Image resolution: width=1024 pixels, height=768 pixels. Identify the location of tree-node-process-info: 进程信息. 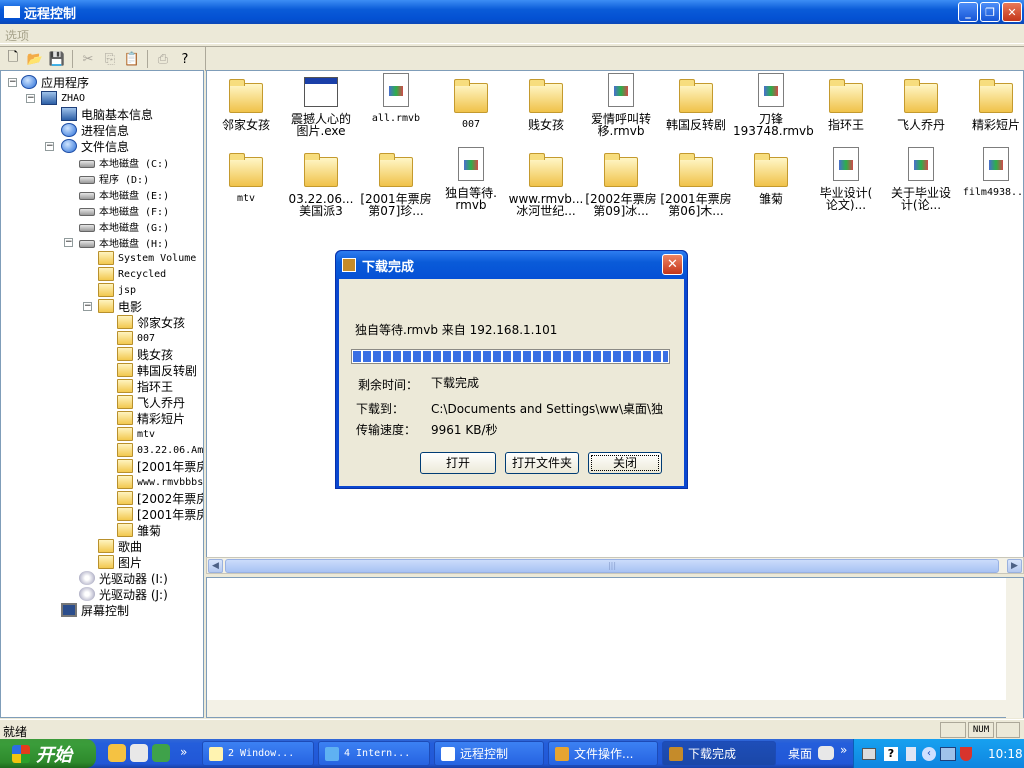
(95, 130).